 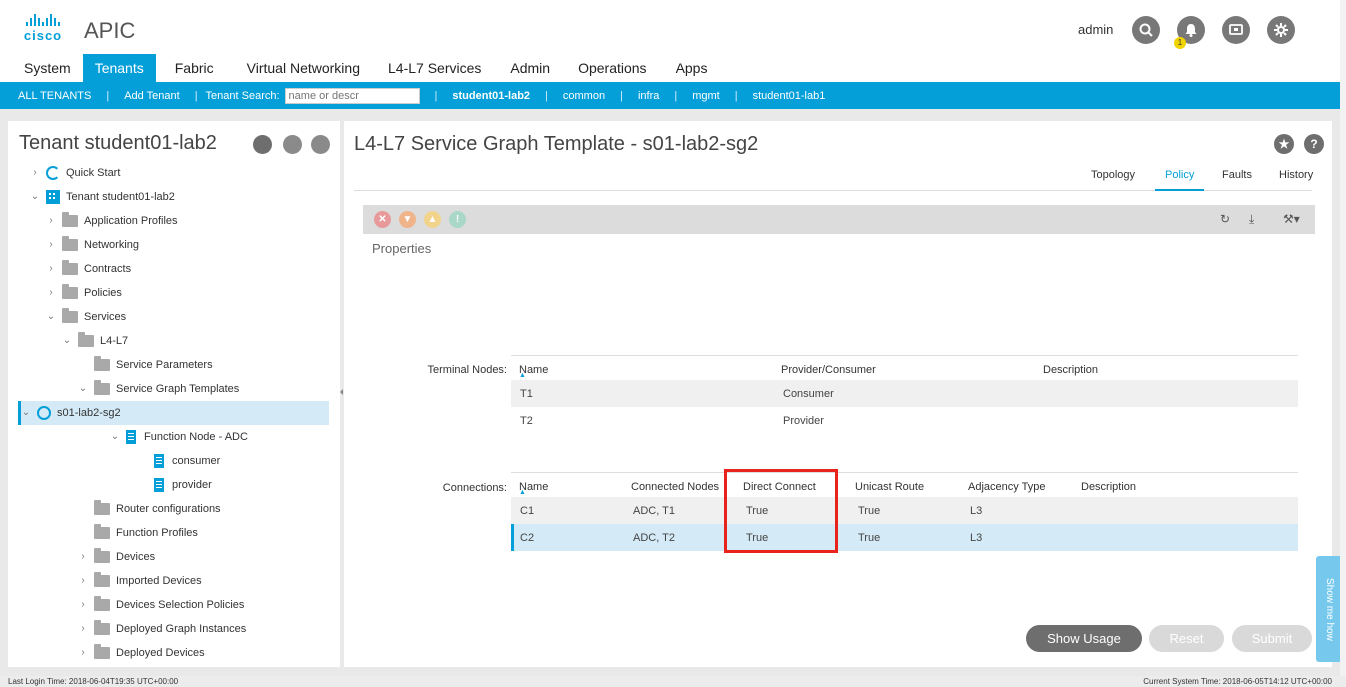 What do you see at coordinates (1006, 487) in the screenshot?
I see `column-header-adjacency-type: Adjacency Type` at bounding box center [1006, 487].